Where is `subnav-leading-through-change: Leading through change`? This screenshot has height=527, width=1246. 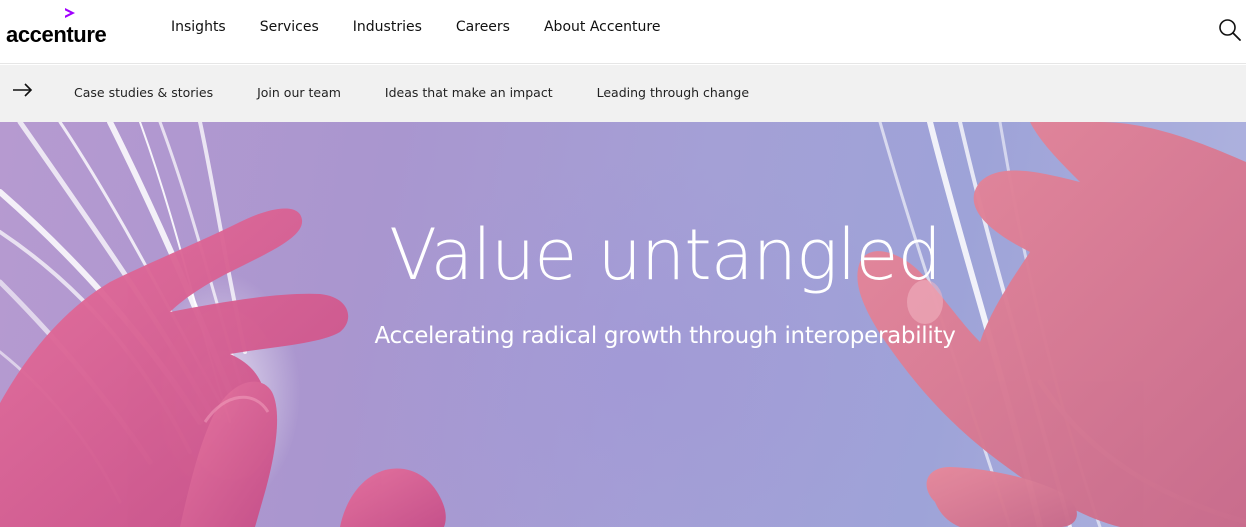
subnav-leading-through-change: Leading through change is located at coordinates (673, 92).